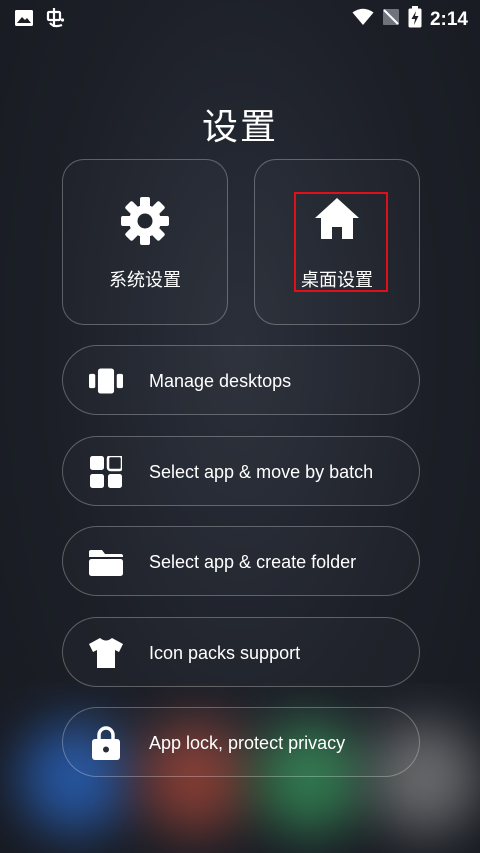 This screenshot has height=853, width=480. What do you see at coordinates (106, 743) in the screenshot?
I see `lock-icon` at bounding box center [106, 743].